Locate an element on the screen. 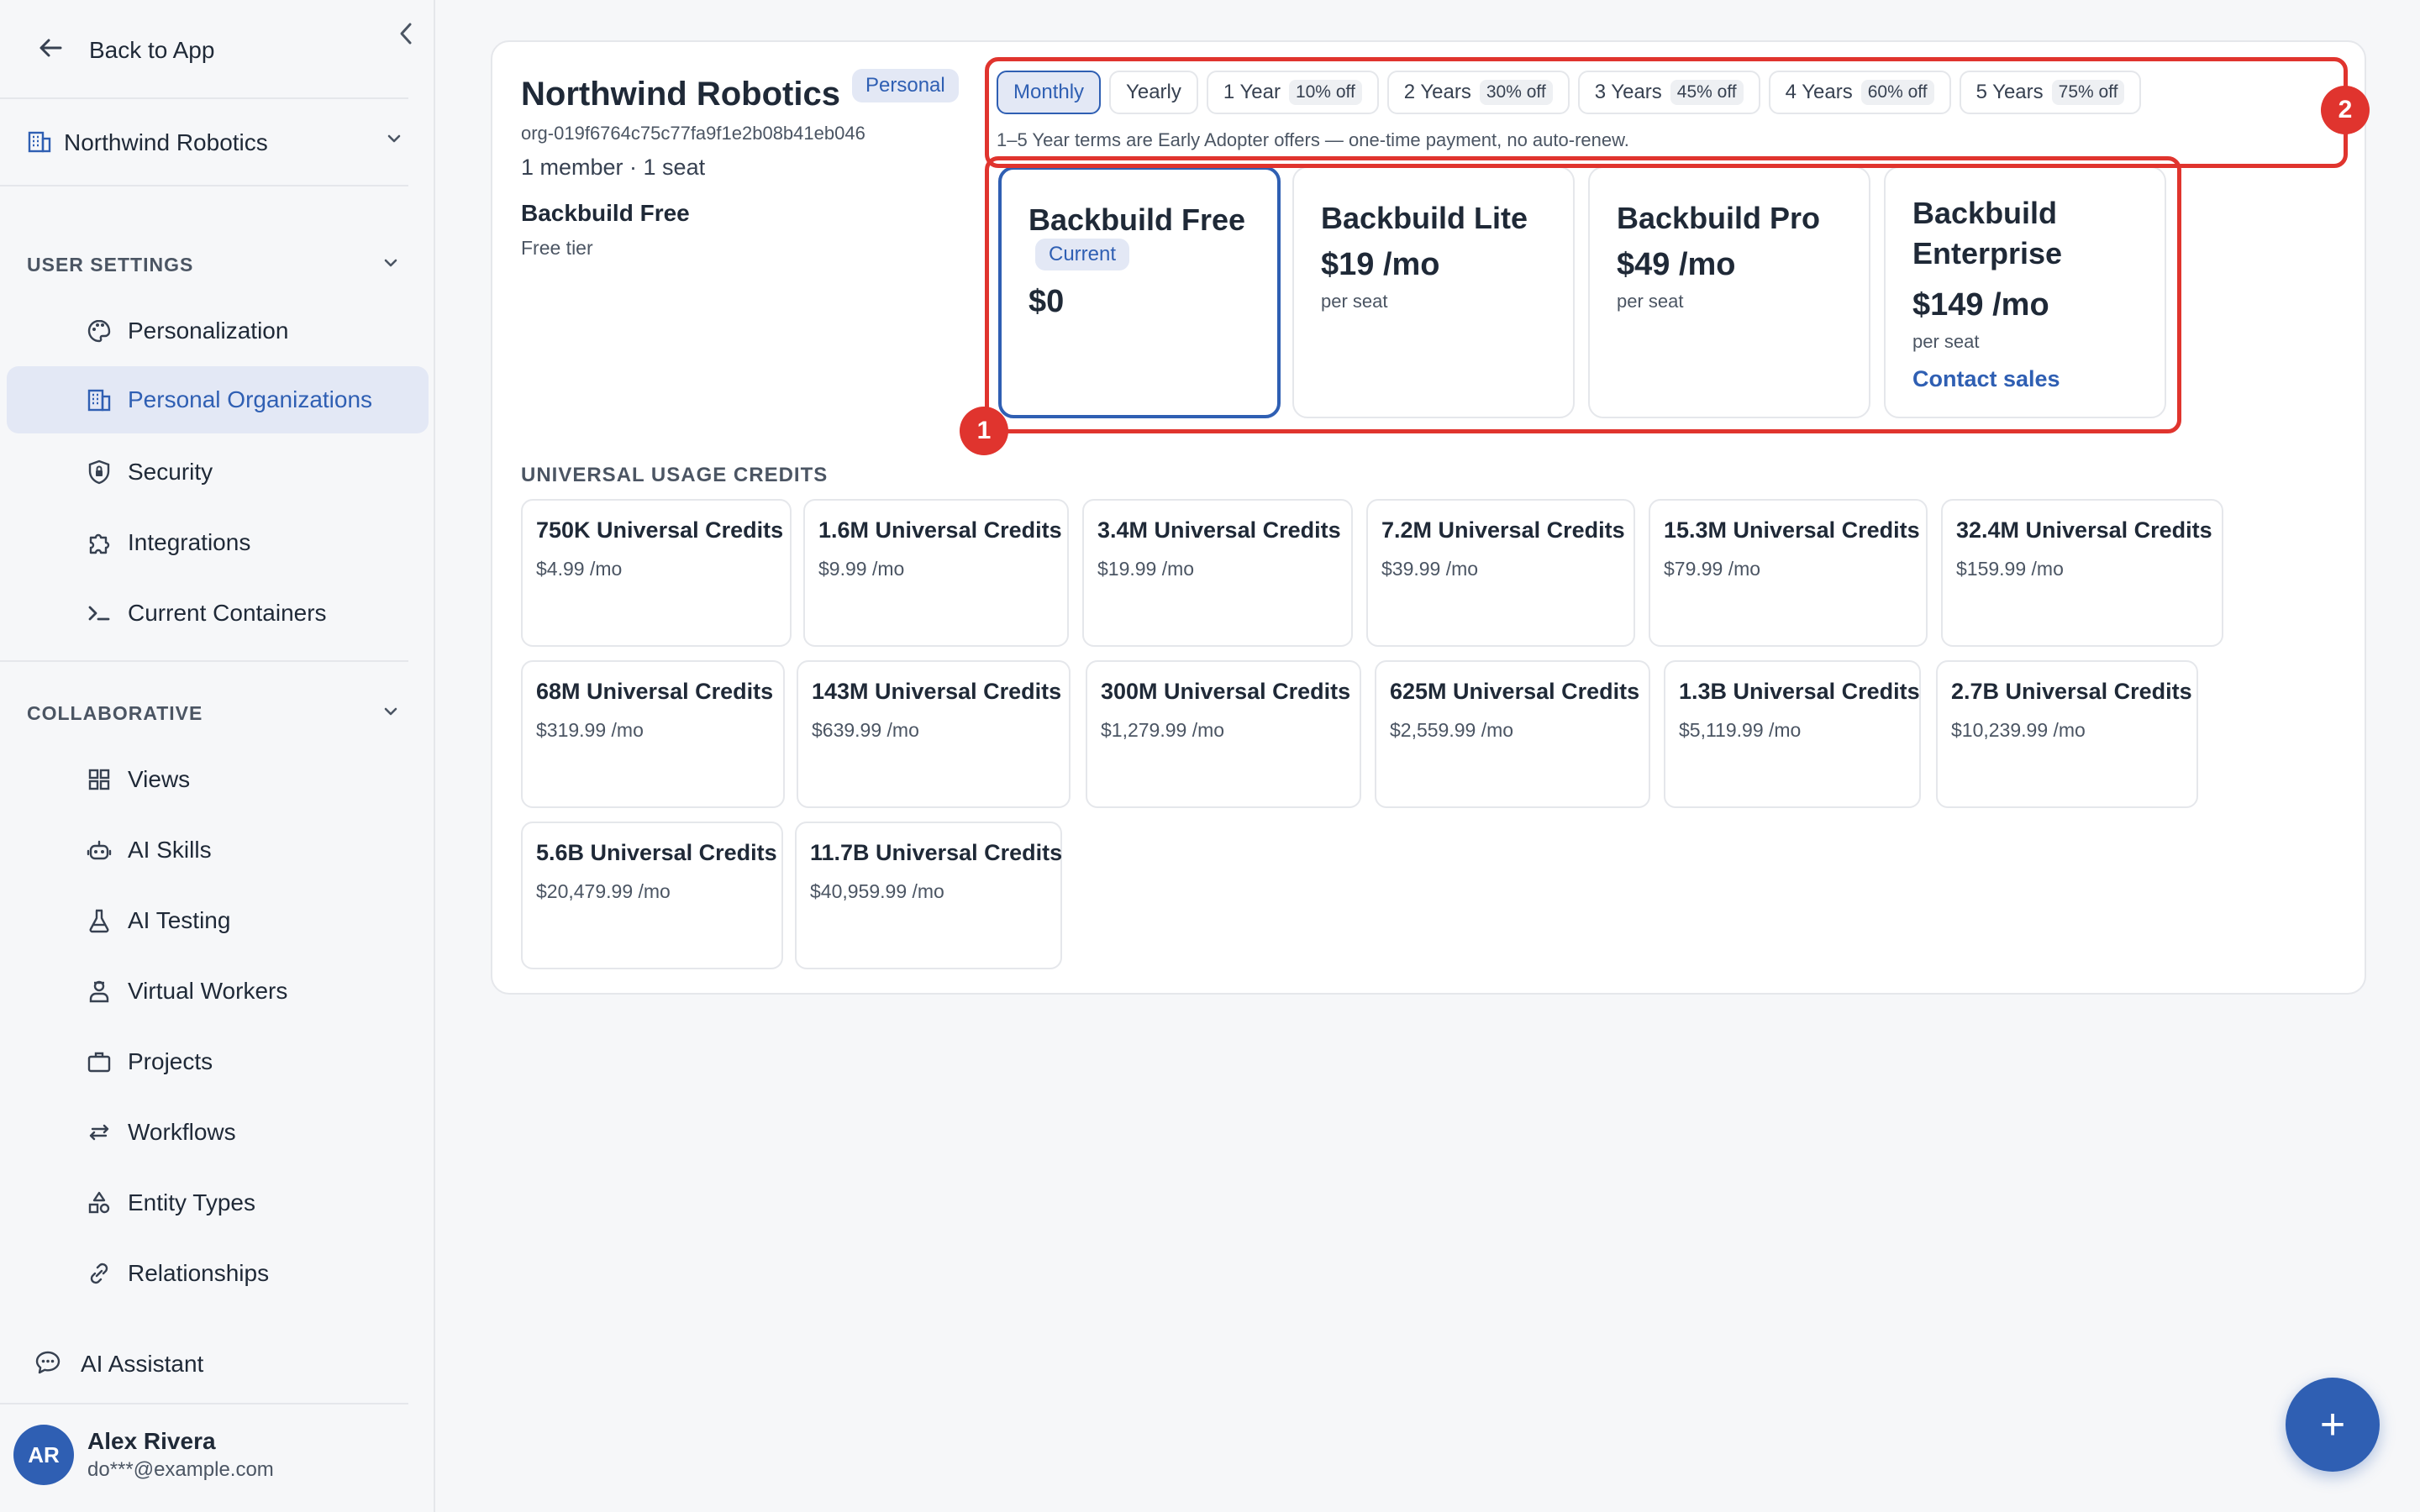  personal-badge: Personal is located at coordinates (905, 85).